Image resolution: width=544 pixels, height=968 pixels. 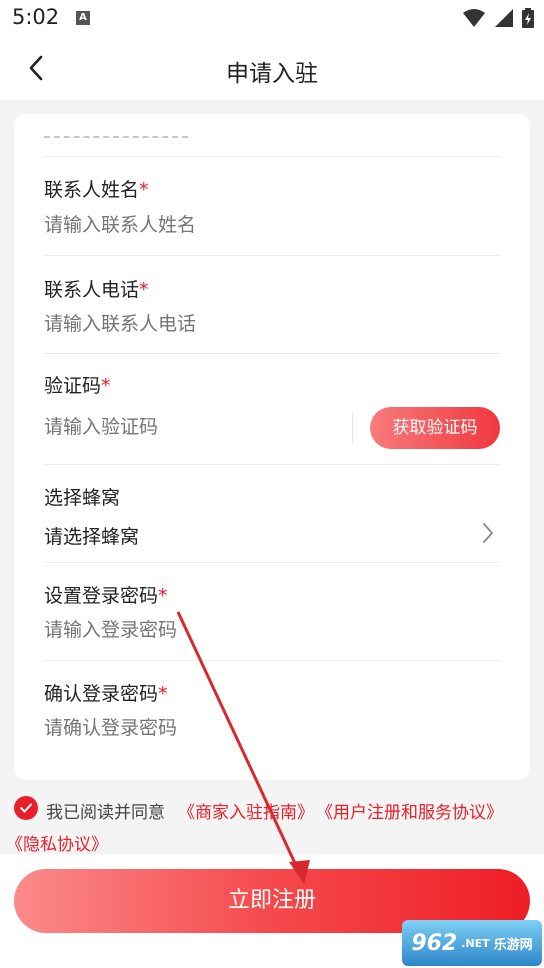 I want to click on verify-code-label: 验证码*, so click(x=77, y=384).